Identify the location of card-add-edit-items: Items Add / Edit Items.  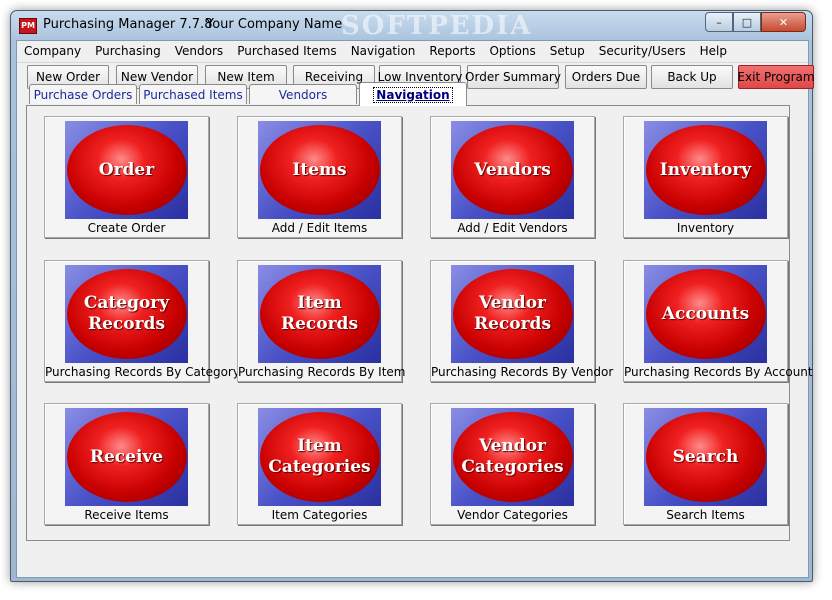
(319, 177).